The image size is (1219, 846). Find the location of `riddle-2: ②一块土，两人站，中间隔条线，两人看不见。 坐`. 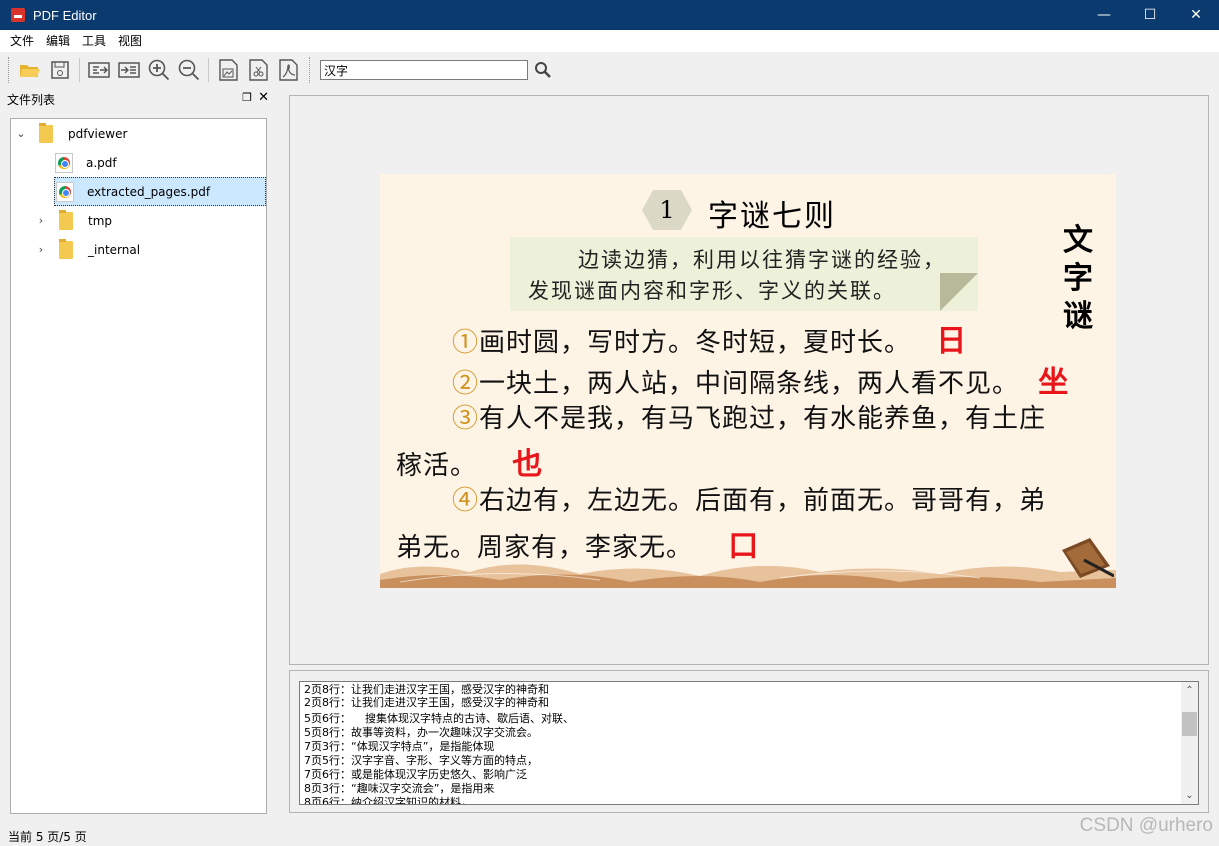

riddle-2: ②一块土，两人站，中间隔条线，两人看不见。 坐 is located at coordinates (760, 379).